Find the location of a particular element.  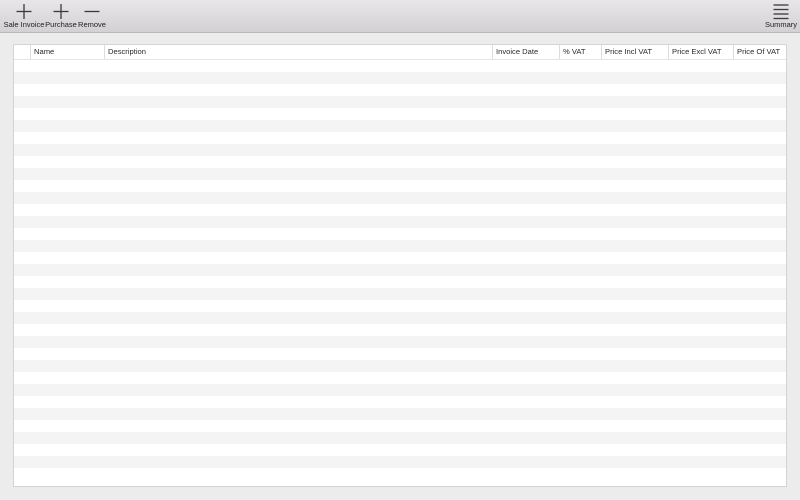

column-header-invoice-date: Invoice Date is located at coordinates (525, 52).